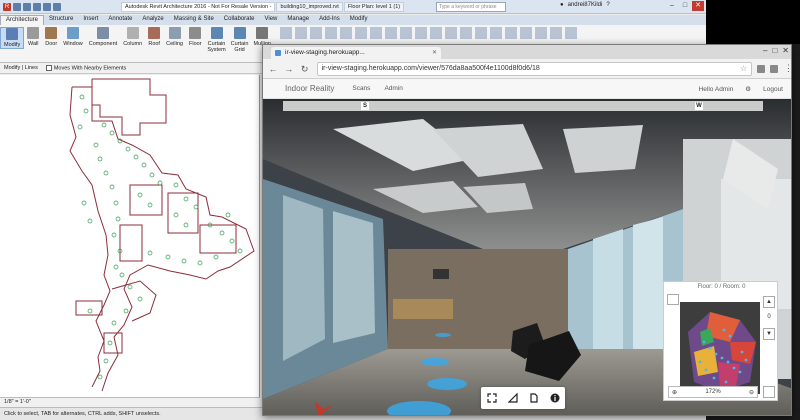 The width and height of the screenshot is (800, 420). I want to click on curtain-system-tool: Curtain System, so click(217, 40).